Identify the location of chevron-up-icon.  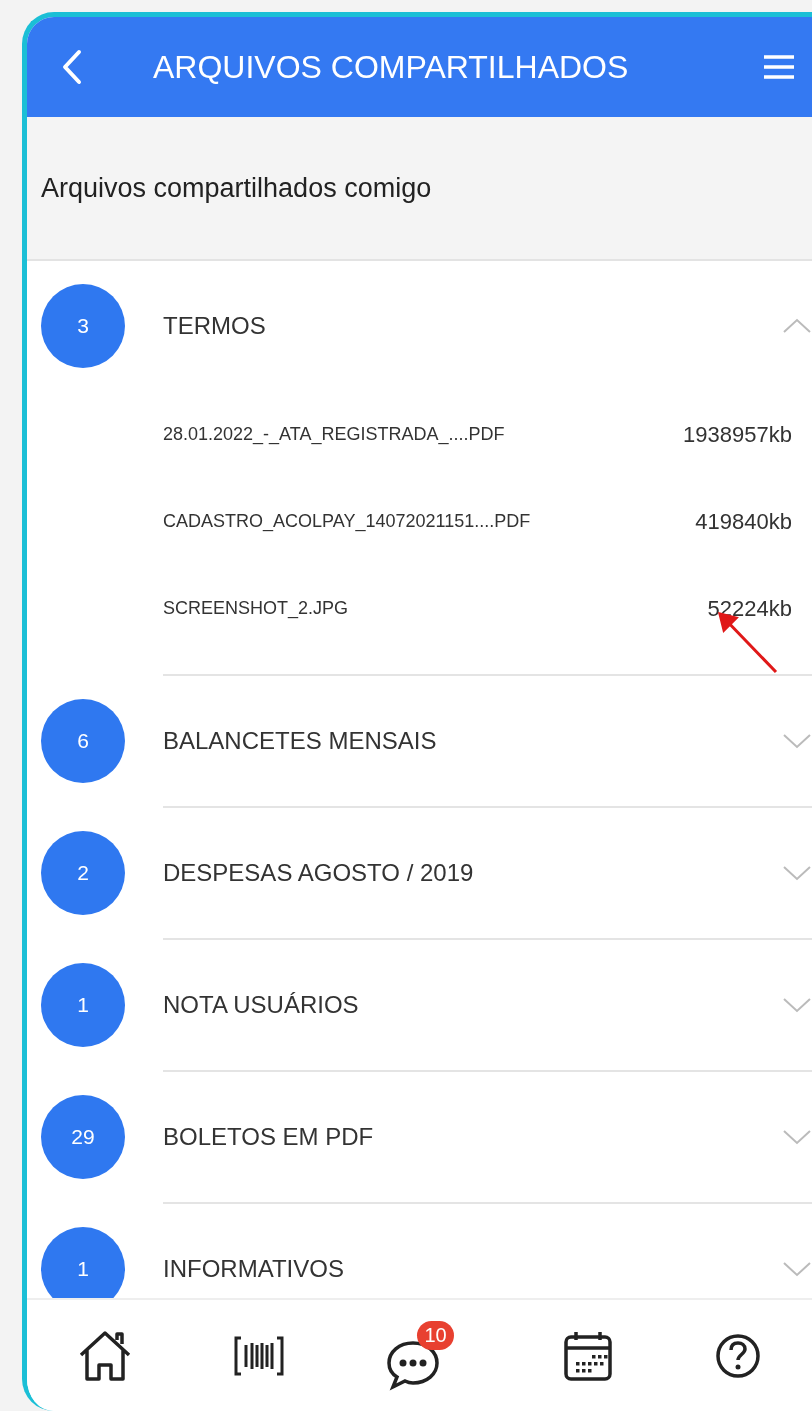
(797, 326).